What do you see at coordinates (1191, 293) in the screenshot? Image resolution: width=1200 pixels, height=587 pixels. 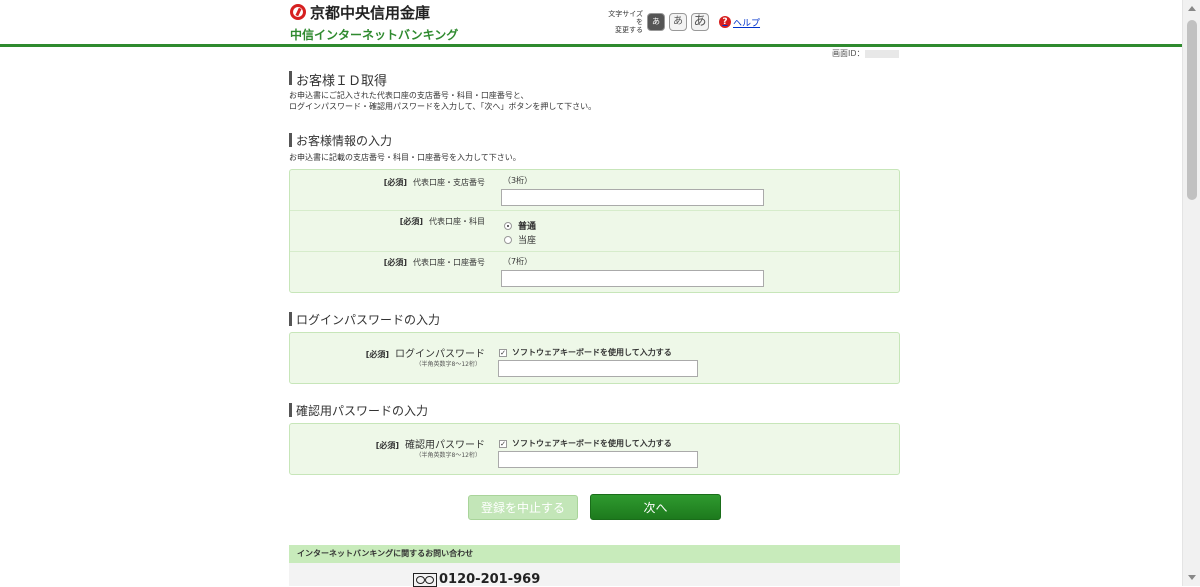 I see `vertical-scrollbar` at bounding box center [1191, 293].